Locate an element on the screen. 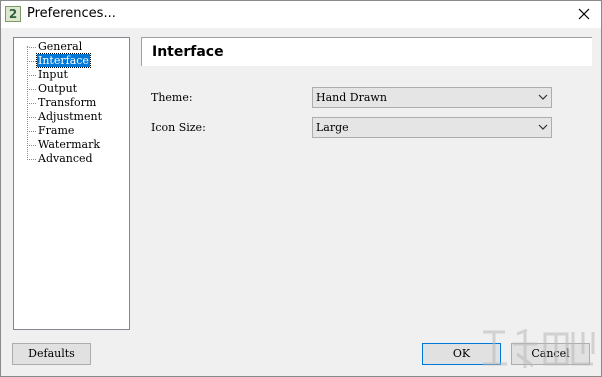 This screenshot has height=377, width=602. tree-item-label: Adjustment is located at coordinates (70, 116).